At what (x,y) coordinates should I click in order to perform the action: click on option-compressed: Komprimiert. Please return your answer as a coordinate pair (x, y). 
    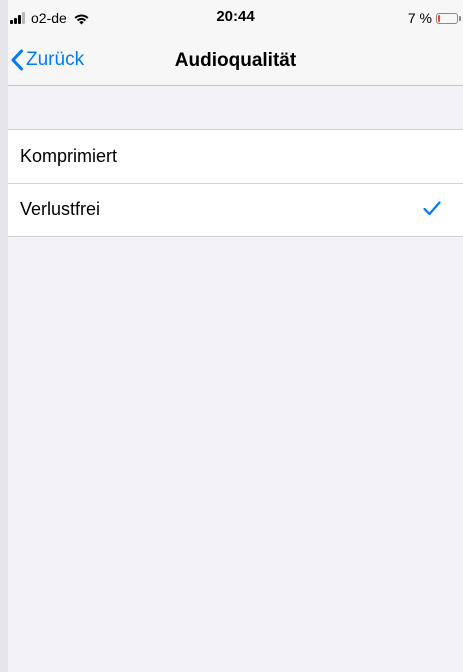
    Looking at the image, I should click on (235, 156).